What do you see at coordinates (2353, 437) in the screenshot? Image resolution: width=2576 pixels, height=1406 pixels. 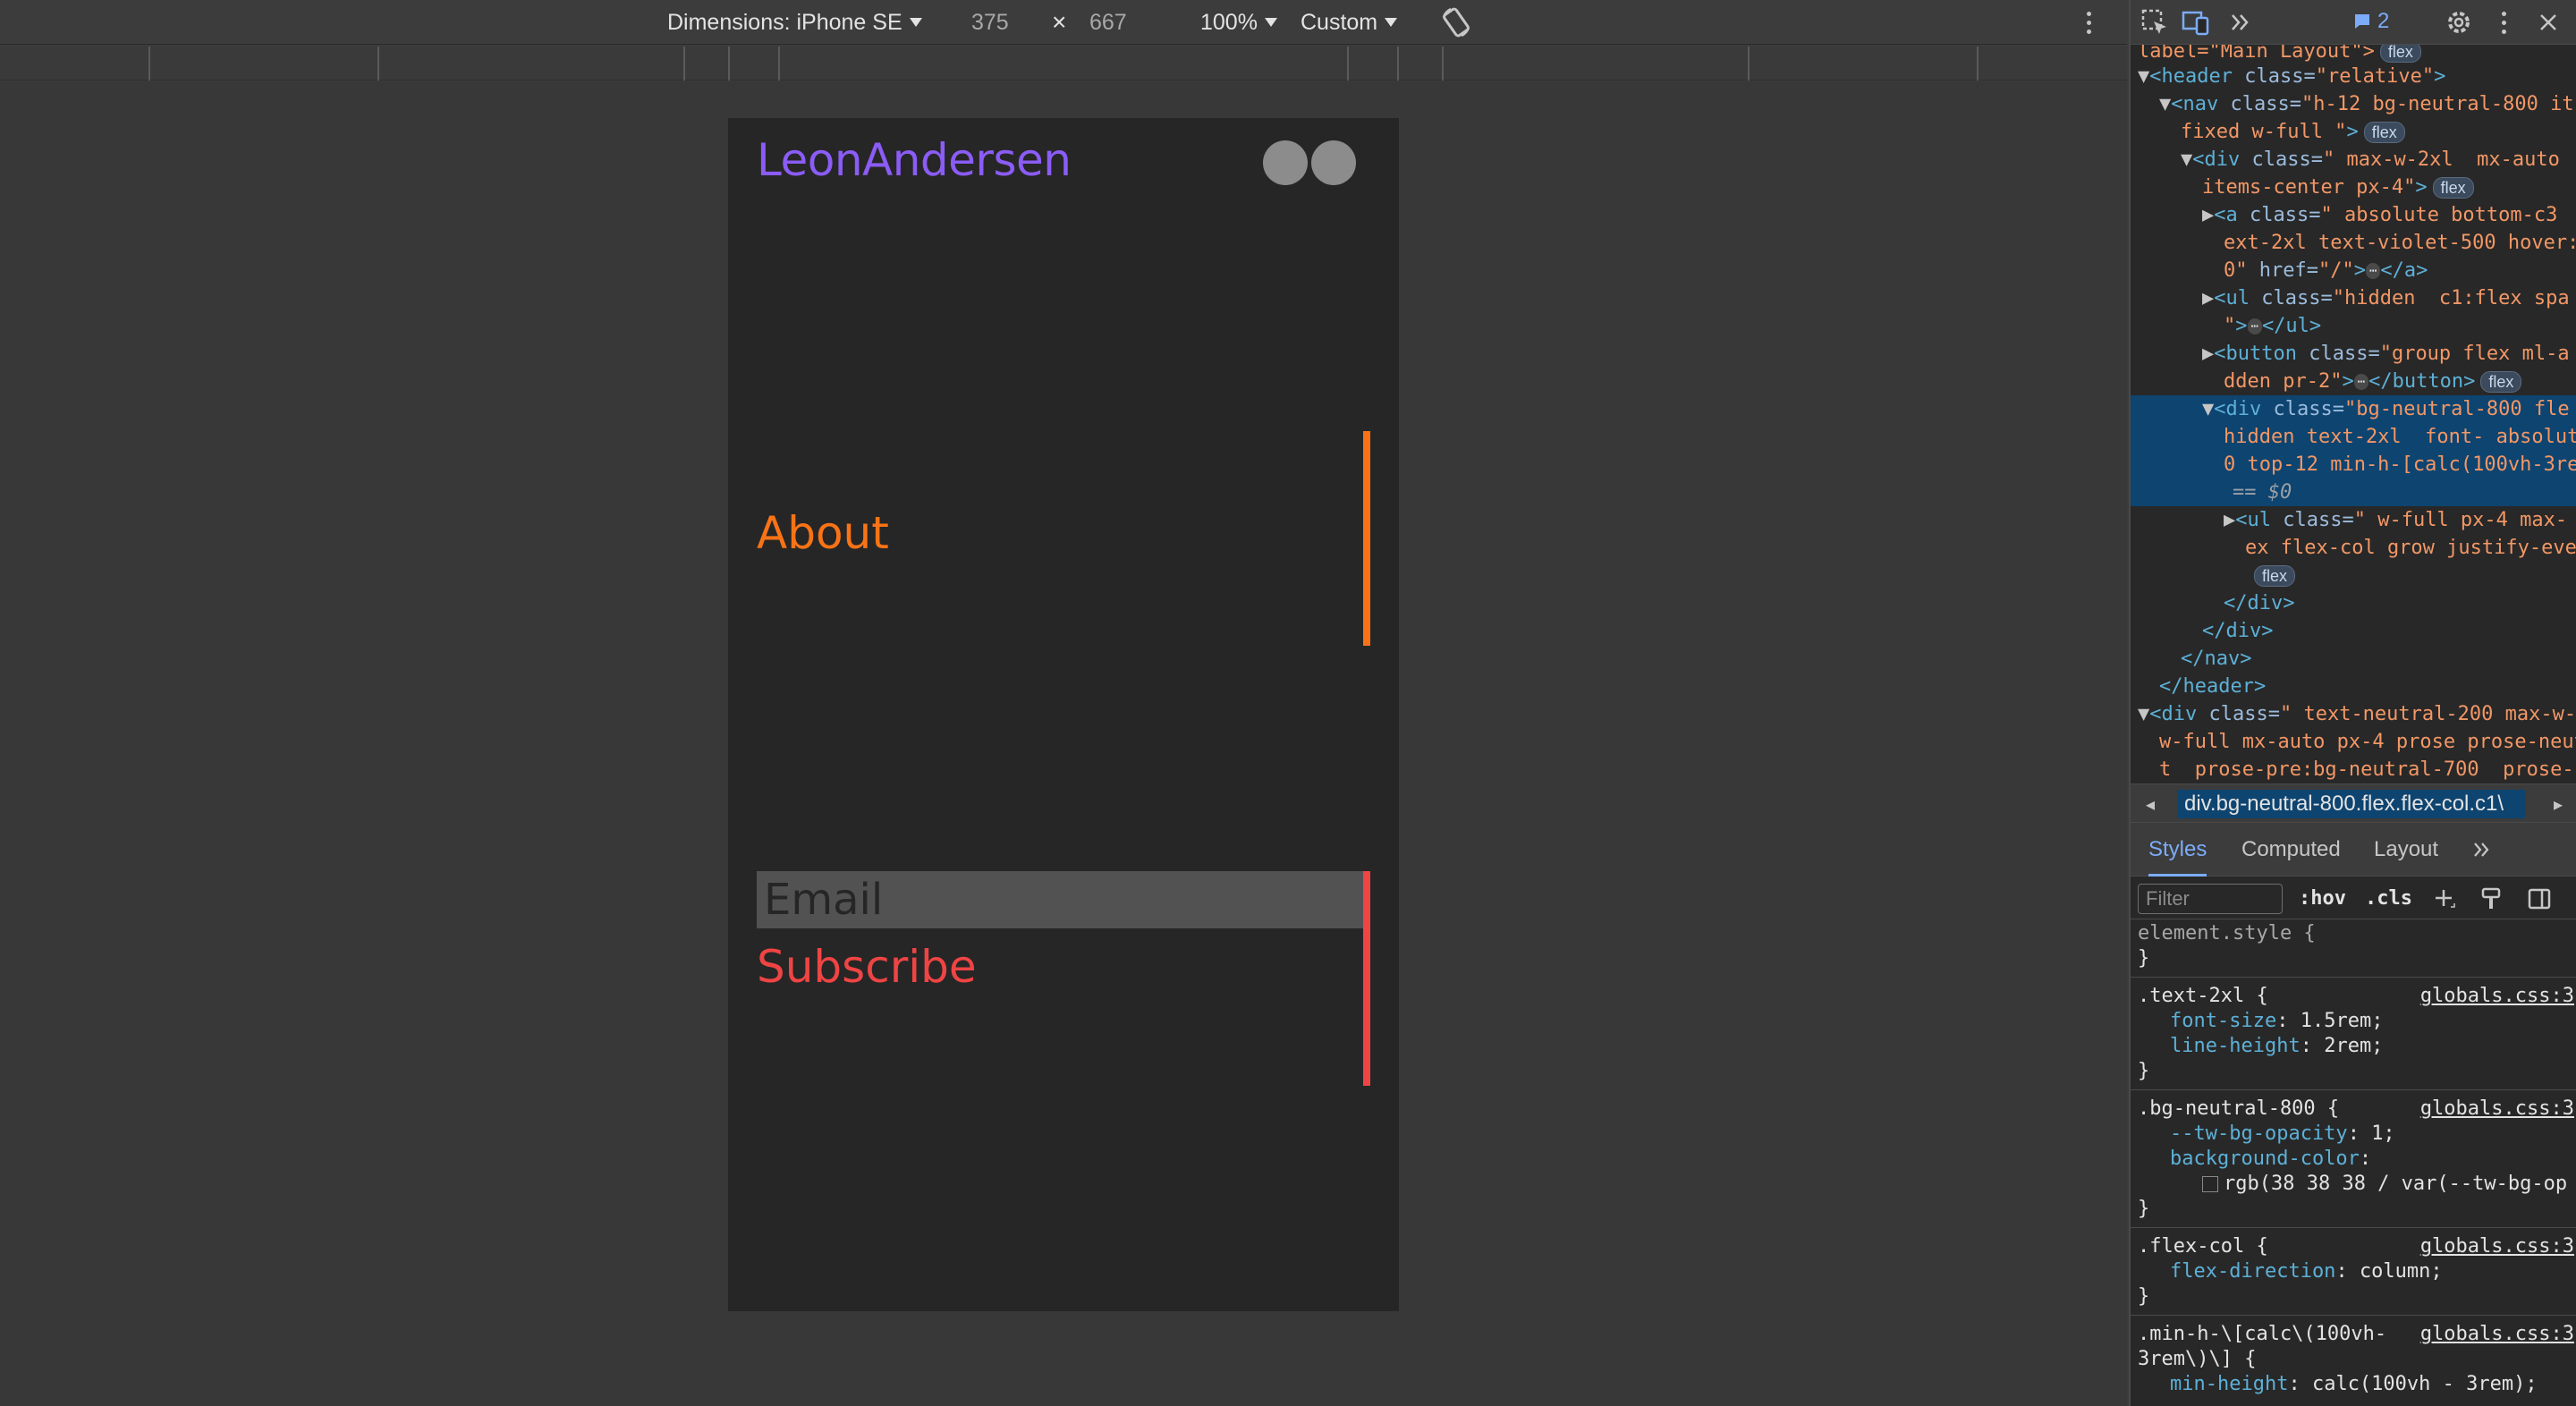 I see `tree-line-selected: hidden text-2xl font- absolut` at bounding box center [2353, 437].